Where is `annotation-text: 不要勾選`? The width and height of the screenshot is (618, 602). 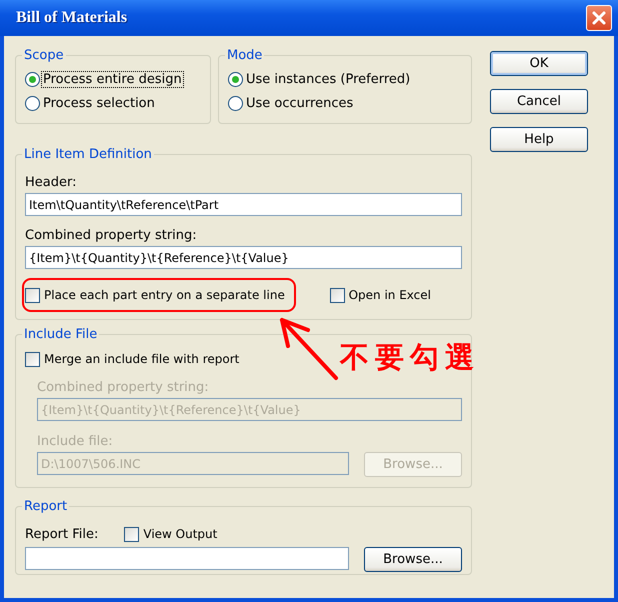
annotation-text: 不要勾選 is located at coordinates (410, 357).